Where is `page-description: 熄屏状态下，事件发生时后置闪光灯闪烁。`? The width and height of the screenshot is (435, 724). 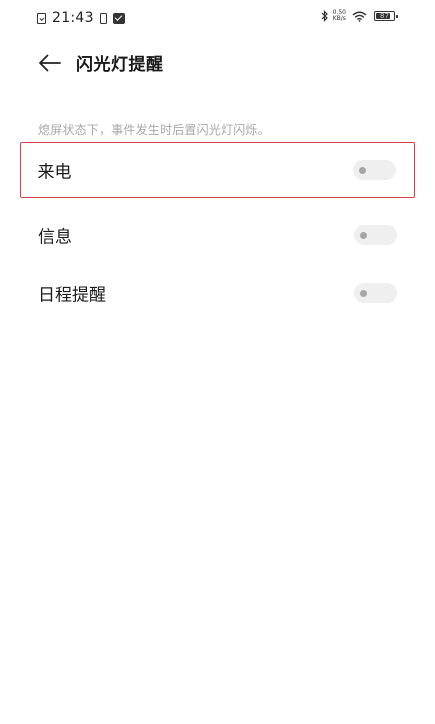
page-description: 熄屏状态下，事件发生时后置闪光灯闪烁。 is located at coordinates (154, 130).